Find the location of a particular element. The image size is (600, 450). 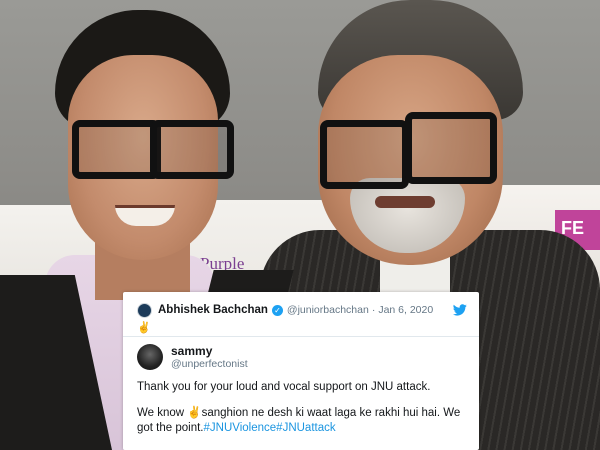

card-divider is located at coordinates (301, 336).